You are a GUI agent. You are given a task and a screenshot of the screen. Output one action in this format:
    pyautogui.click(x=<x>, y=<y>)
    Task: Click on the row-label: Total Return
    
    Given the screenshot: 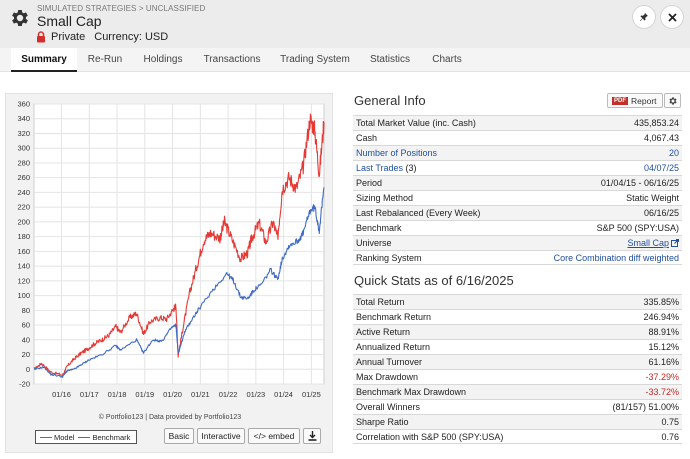 What is the action you would take?
    pyautogui.click(x=380, y=302)
    